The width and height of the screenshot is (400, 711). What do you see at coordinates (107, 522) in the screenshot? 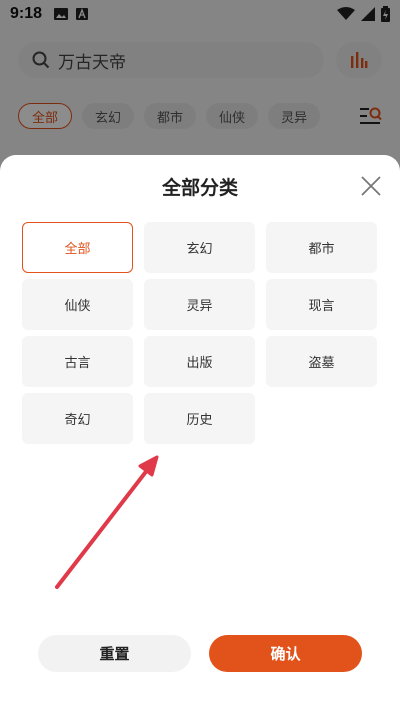
I see `annotation-arrow` at bounding box center [107, 522].